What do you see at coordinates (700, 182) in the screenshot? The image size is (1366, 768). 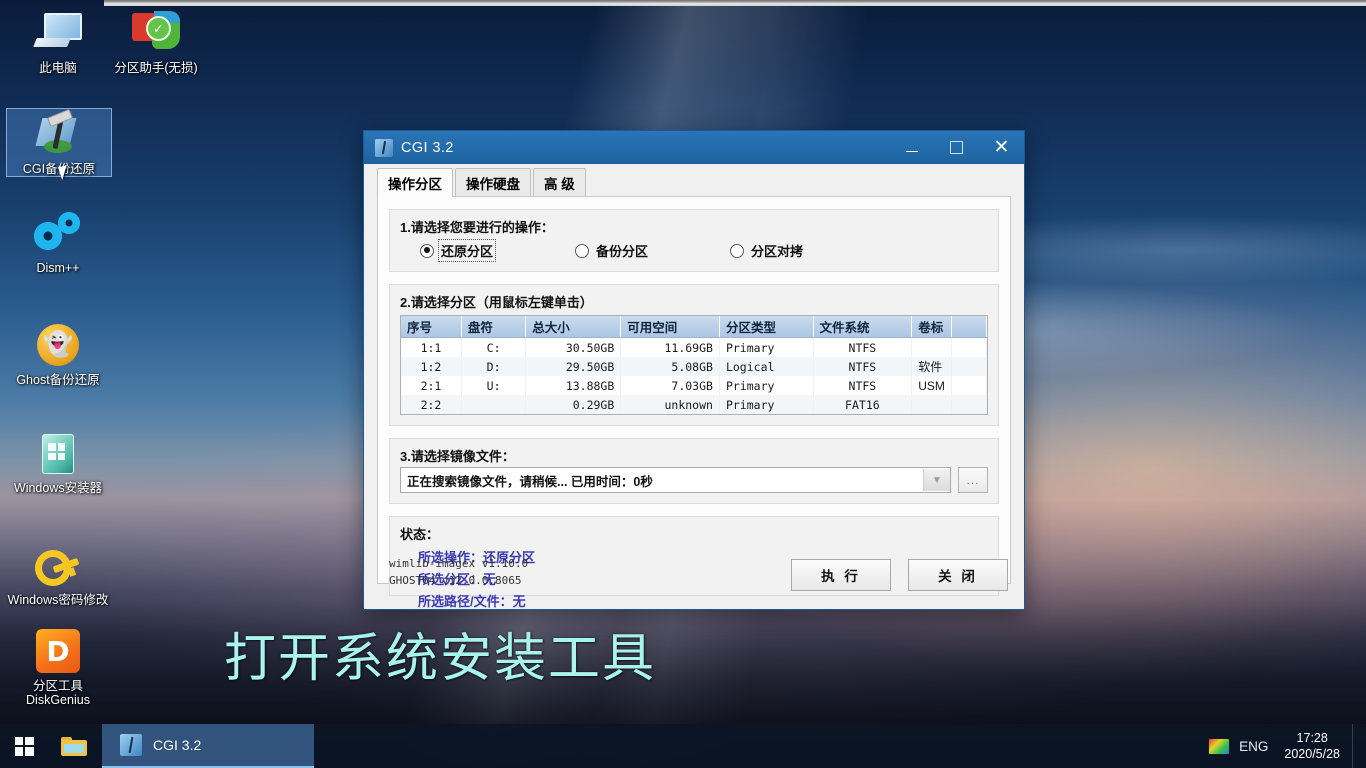 I see `tab-strip: 操作分区 操作硬盘 高 级` at bounding box center [700, 182].